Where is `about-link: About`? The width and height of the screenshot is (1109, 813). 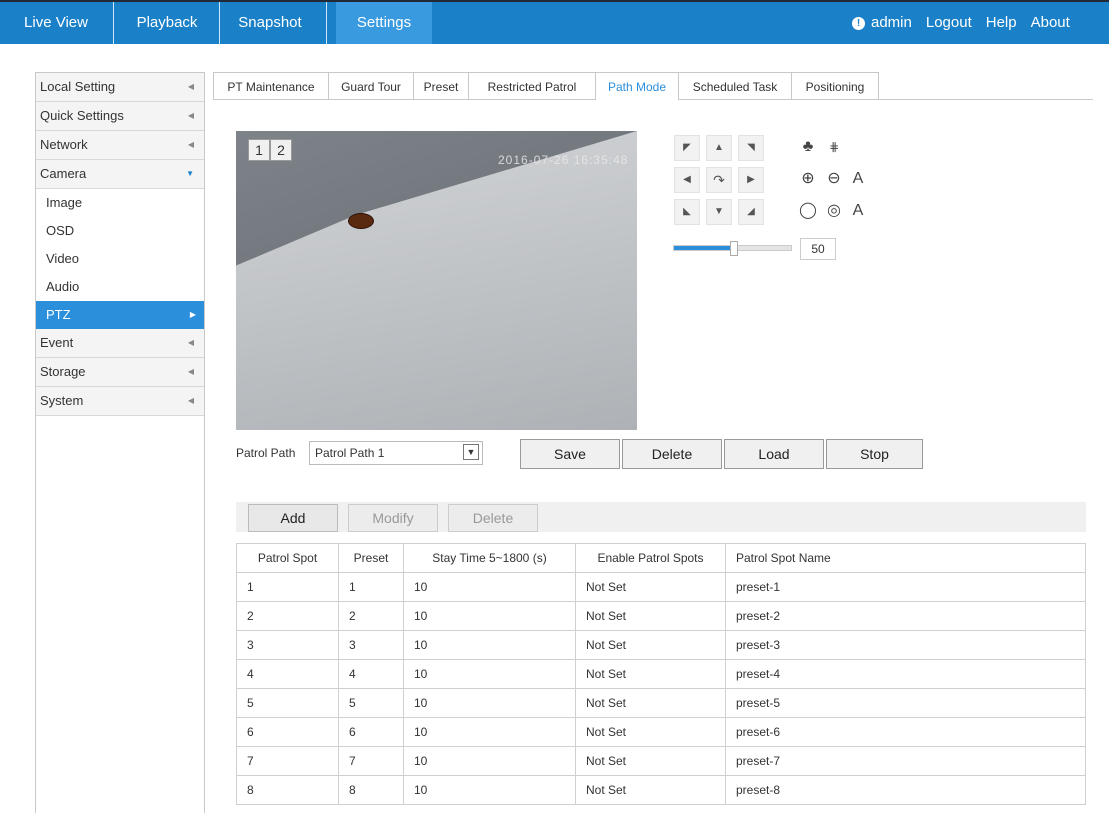
about-link: About is located at coordinates (1050, 22).